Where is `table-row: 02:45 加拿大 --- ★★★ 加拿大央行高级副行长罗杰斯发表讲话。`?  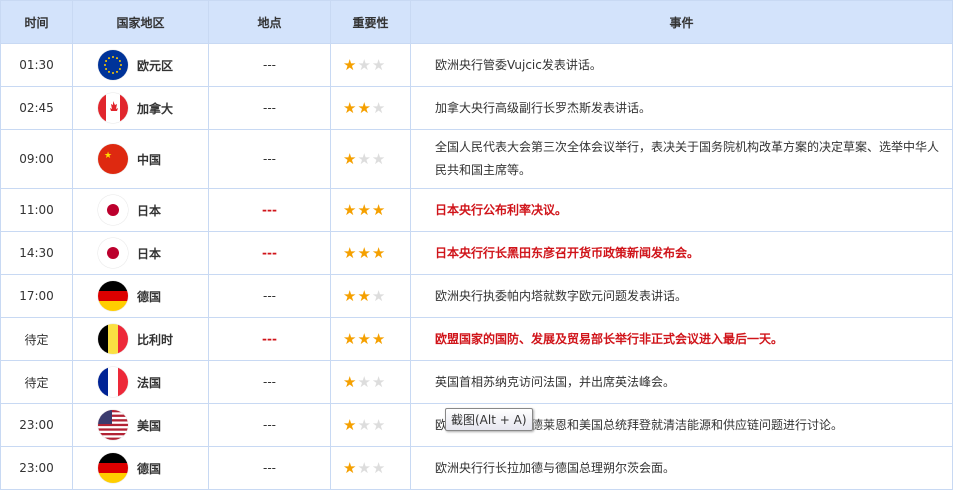
table-row: 02:45 加拿大 --- ★★★ 加拿大央行高级副行长罗杰斯发表讲话。 is located at coordinates (476, 108).